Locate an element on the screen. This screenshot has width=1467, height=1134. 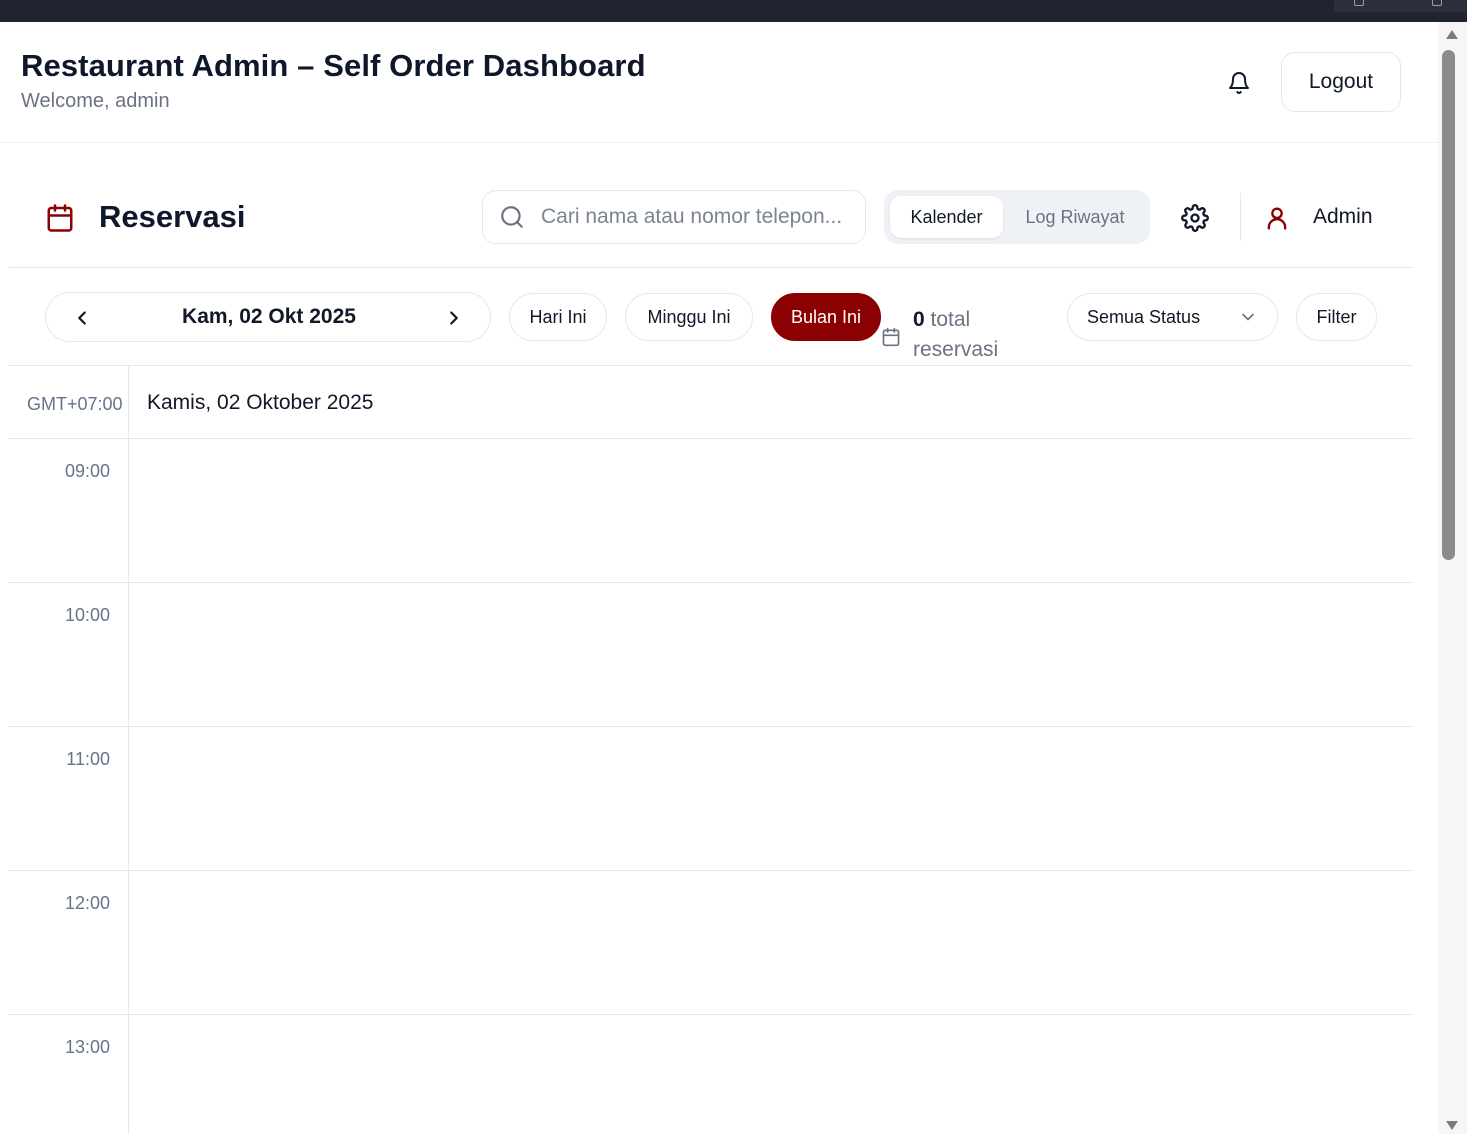
hour-row: 10:00 is located at coordinates (711, 655).